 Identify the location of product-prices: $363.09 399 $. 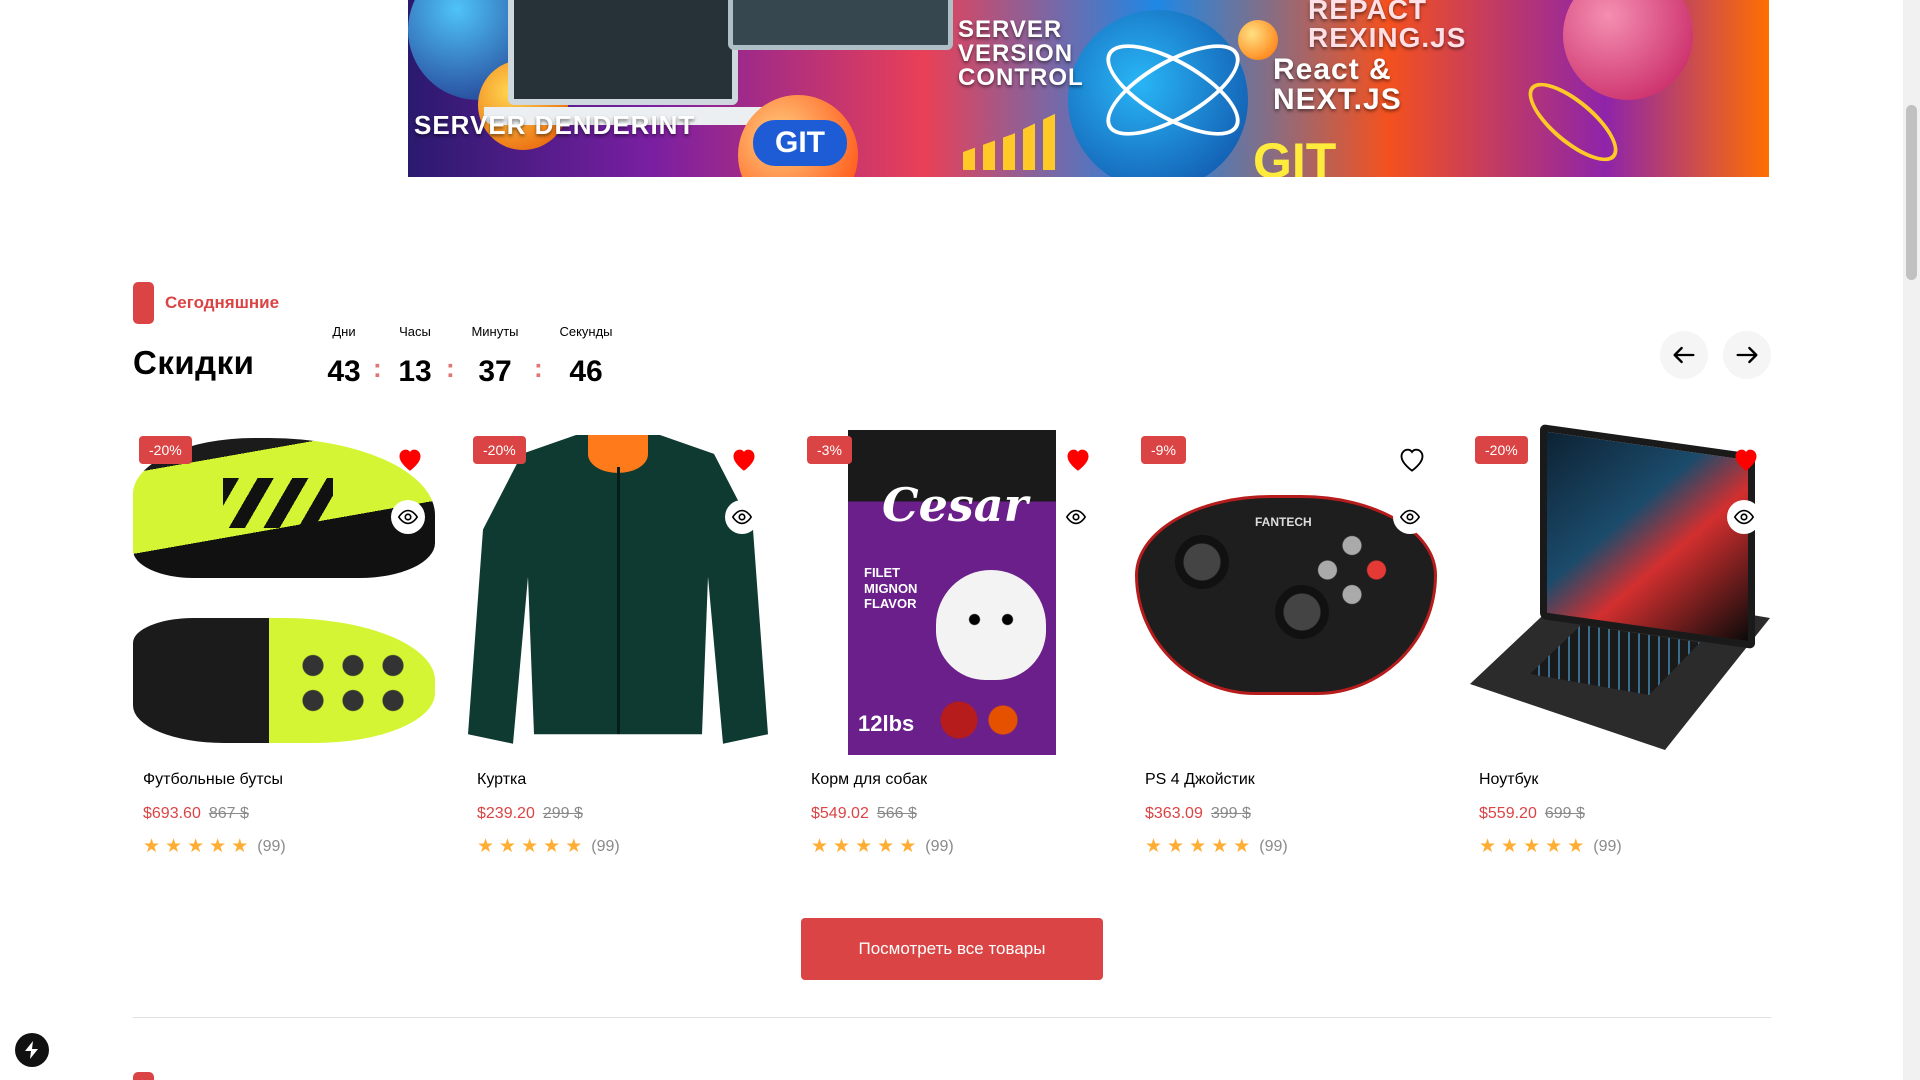
(1291, 814).